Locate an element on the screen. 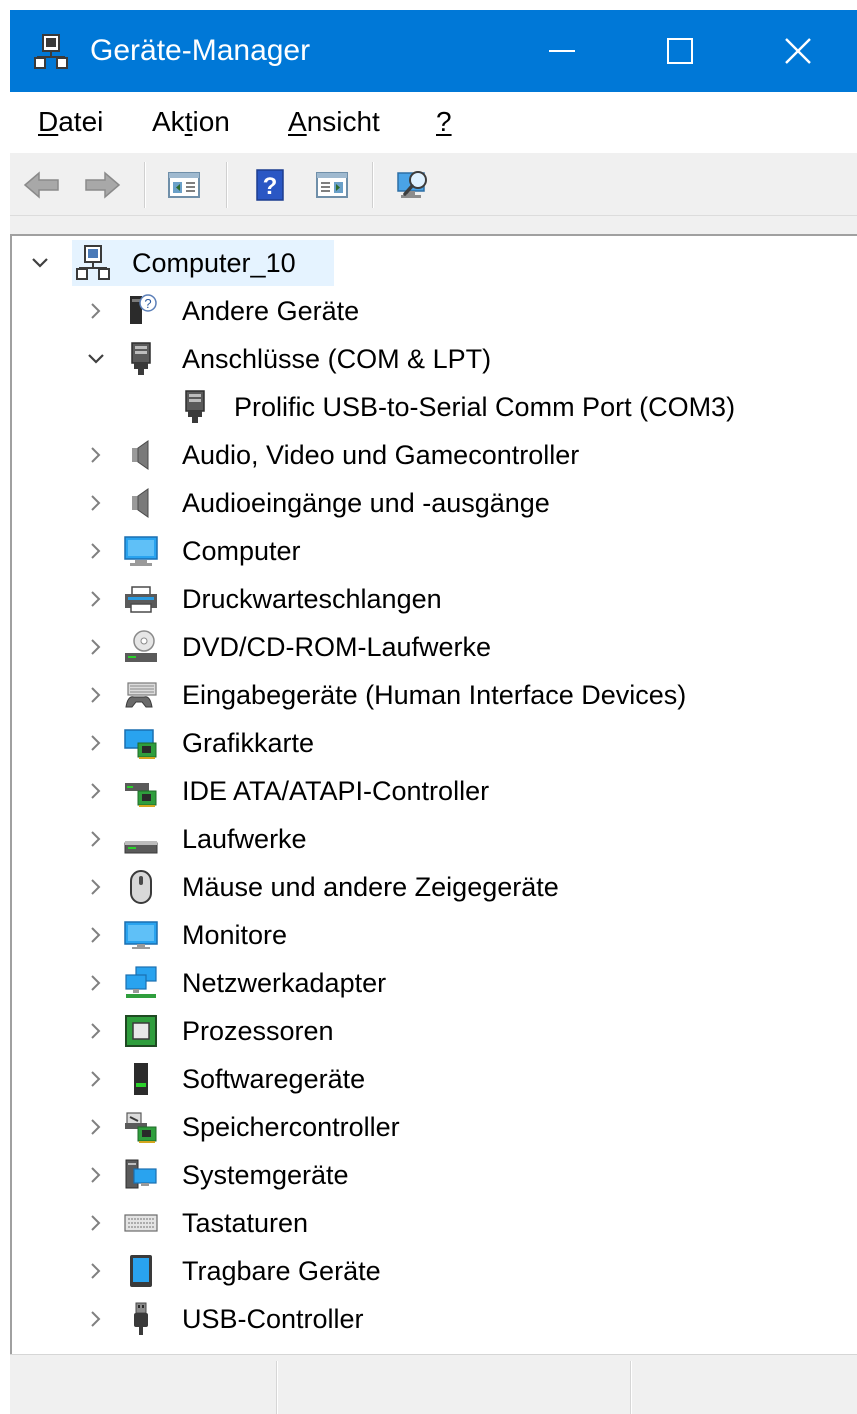 This screenshot has height=1414, width=857. tree-item-label: Audio, Video und Gamecontroller is located at coordinates (381, 455).